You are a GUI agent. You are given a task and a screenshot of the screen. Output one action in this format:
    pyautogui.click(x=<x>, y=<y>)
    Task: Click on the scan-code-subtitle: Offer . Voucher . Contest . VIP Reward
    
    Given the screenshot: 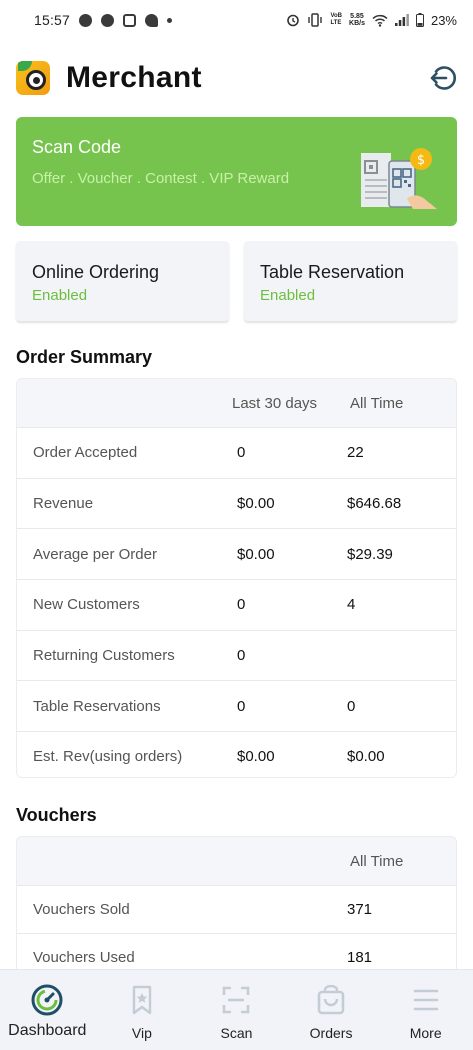 What is the action you would take?
    pyautogui.click(x=161, y=178)
    